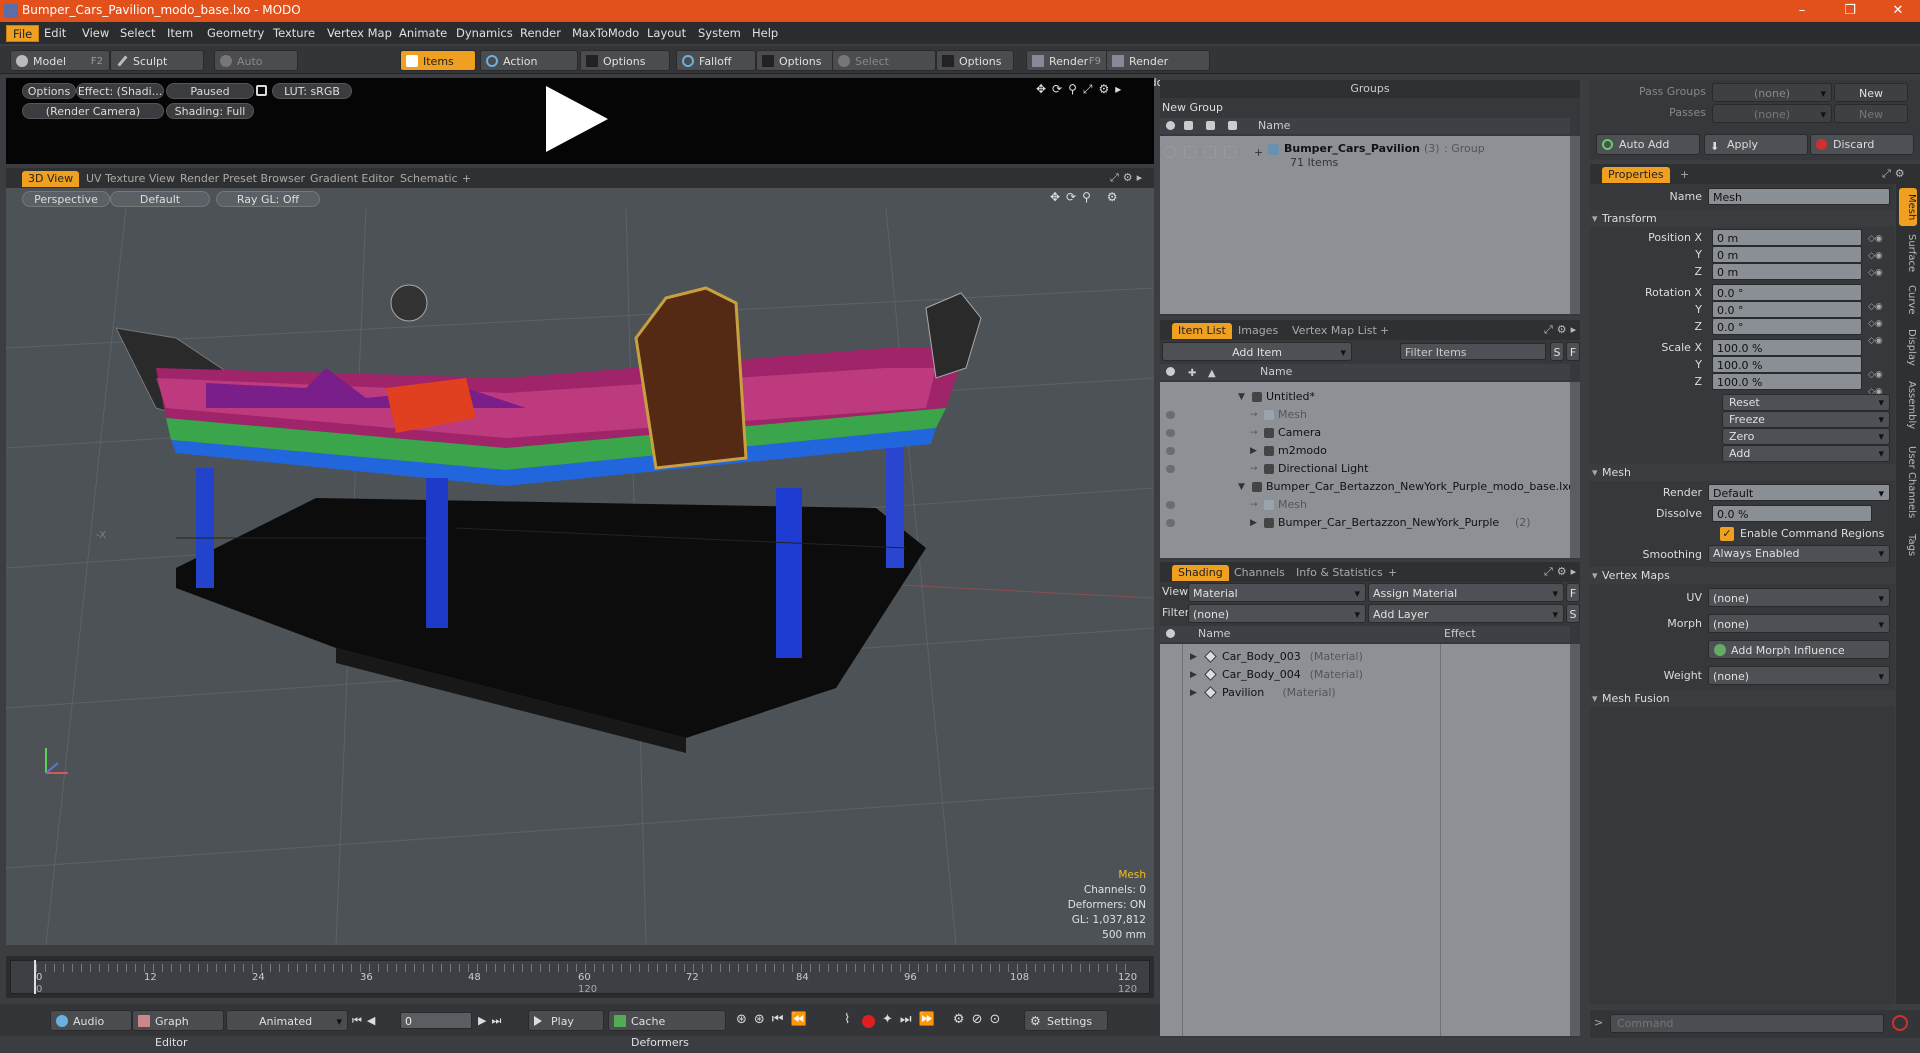 The height and width of the screenshot is (1053, 1920). What do you see at coordinates (1787, 364) in the screenshot?
I see `scale-y-field: 100.0 %` at bounding box center [1787, 364].